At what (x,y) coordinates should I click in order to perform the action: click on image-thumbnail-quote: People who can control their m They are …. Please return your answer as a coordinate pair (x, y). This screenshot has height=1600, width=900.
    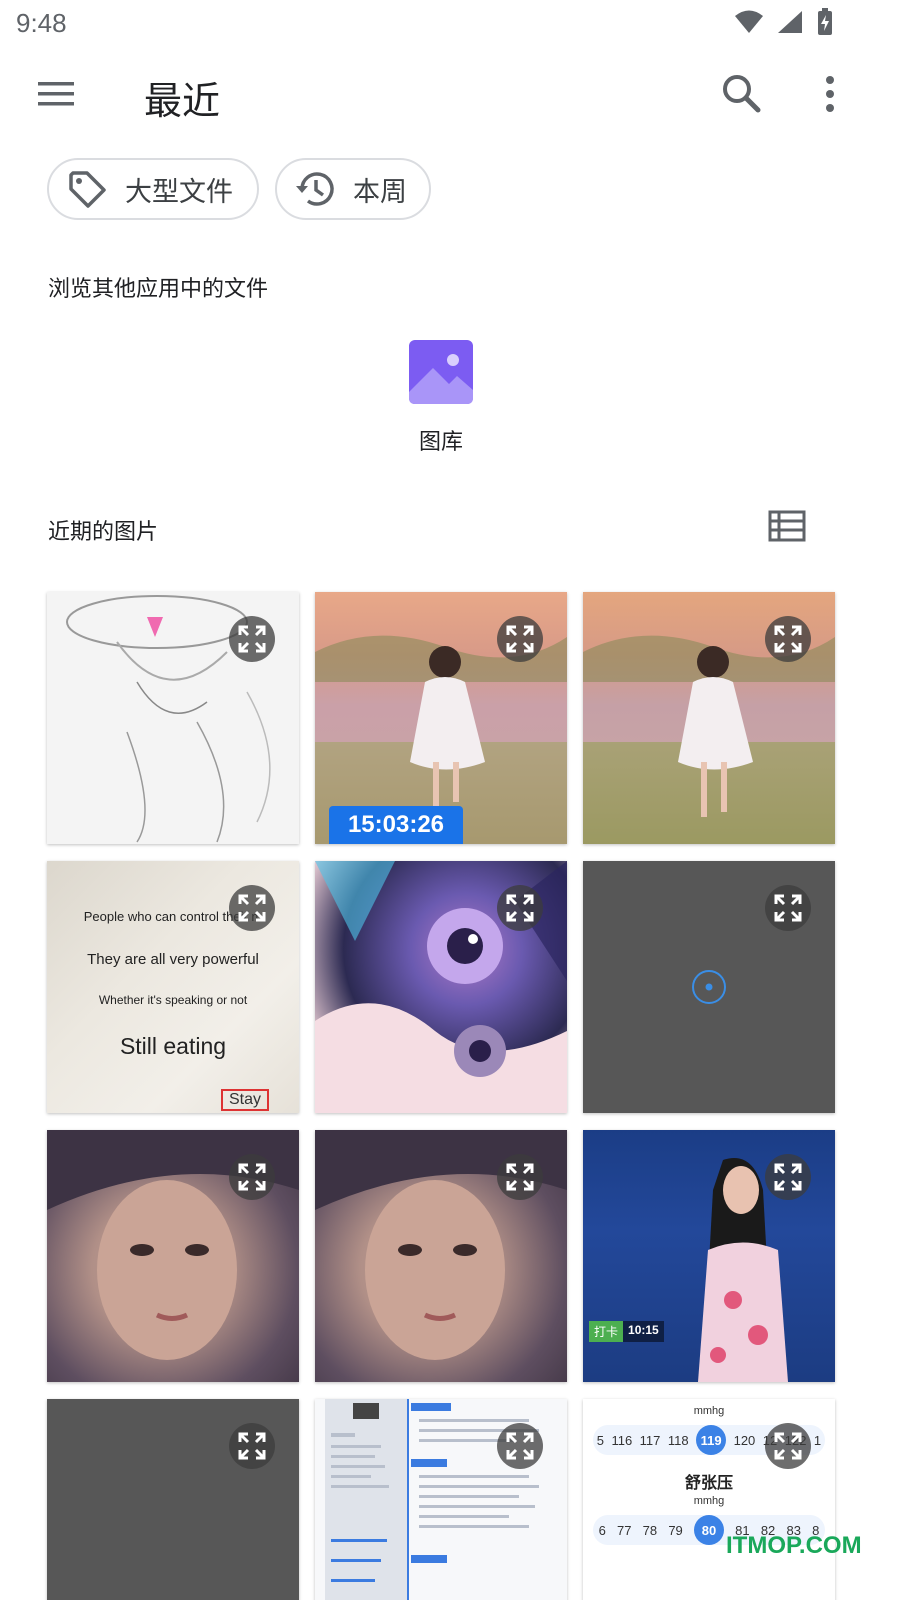
    Looking at the image, I should click on (173, 987).